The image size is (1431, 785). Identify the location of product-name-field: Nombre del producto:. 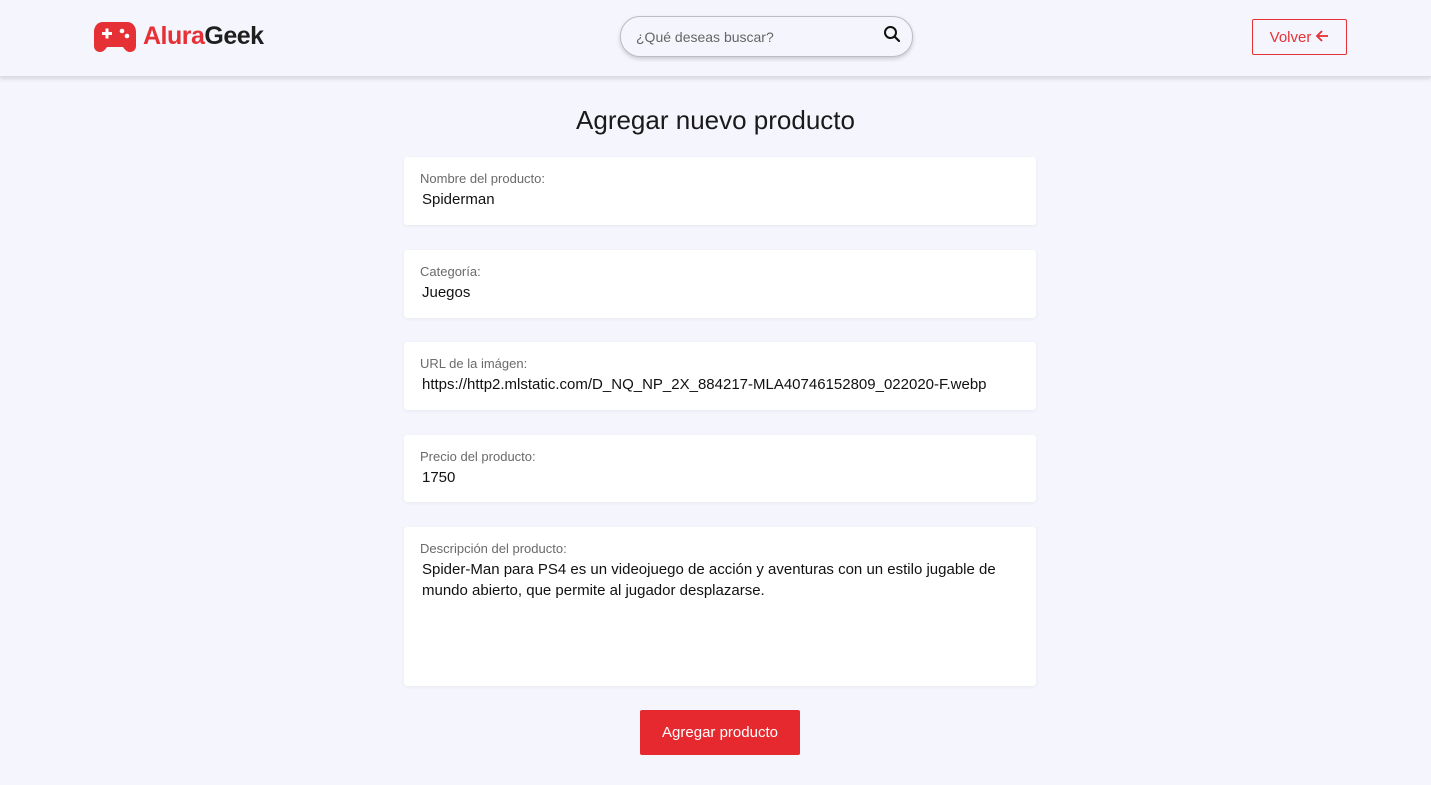
(720, 191).